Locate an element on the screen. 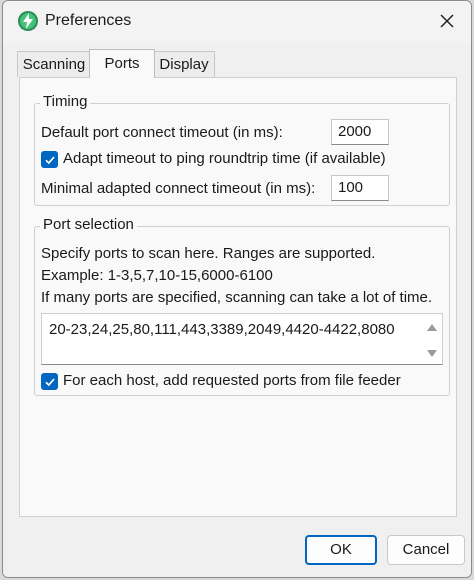 This screenshot has height=580, width=474. file-feeder-checkbox is located at coordinates (49, 381).